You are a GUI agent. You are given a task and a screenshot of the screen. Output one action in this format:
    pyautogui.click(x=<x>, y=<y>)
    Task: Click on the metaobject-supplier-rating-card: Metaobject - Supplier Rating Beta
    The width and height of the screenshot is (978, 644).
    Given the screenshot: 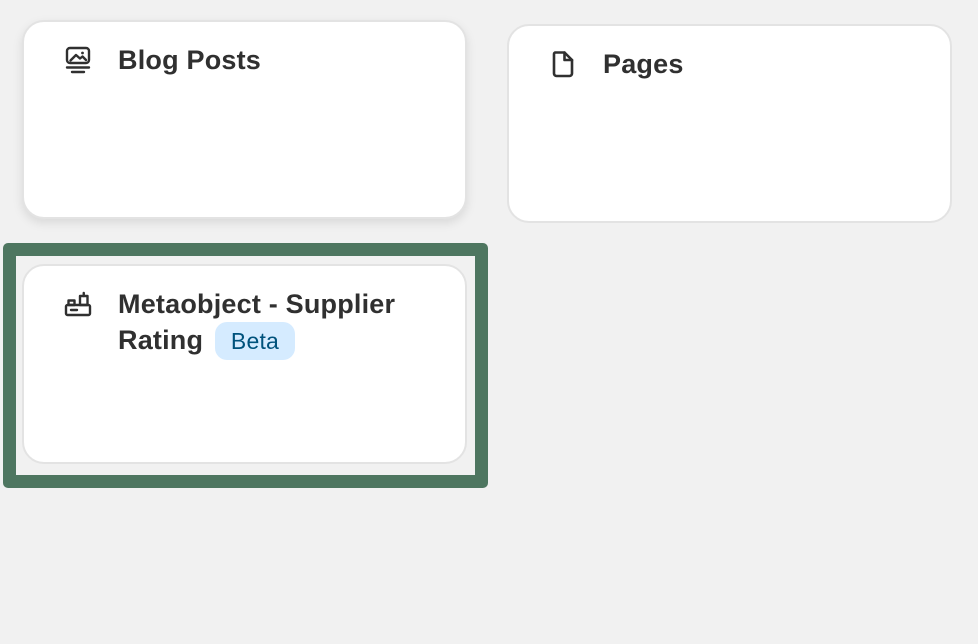 What is the action you would take?
    pyautogui.click(x=244, y=364)
    